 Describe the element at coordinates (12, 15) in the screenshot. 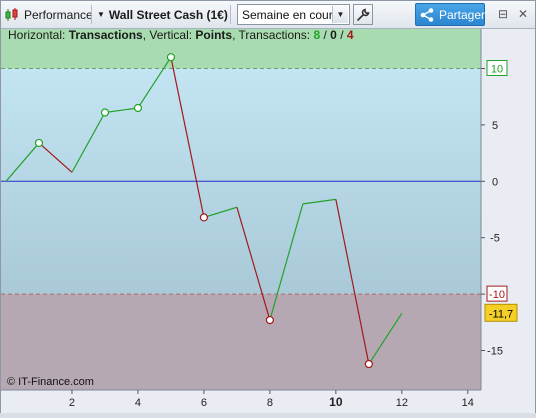

I see `candlestick-chart-icon` at that location.